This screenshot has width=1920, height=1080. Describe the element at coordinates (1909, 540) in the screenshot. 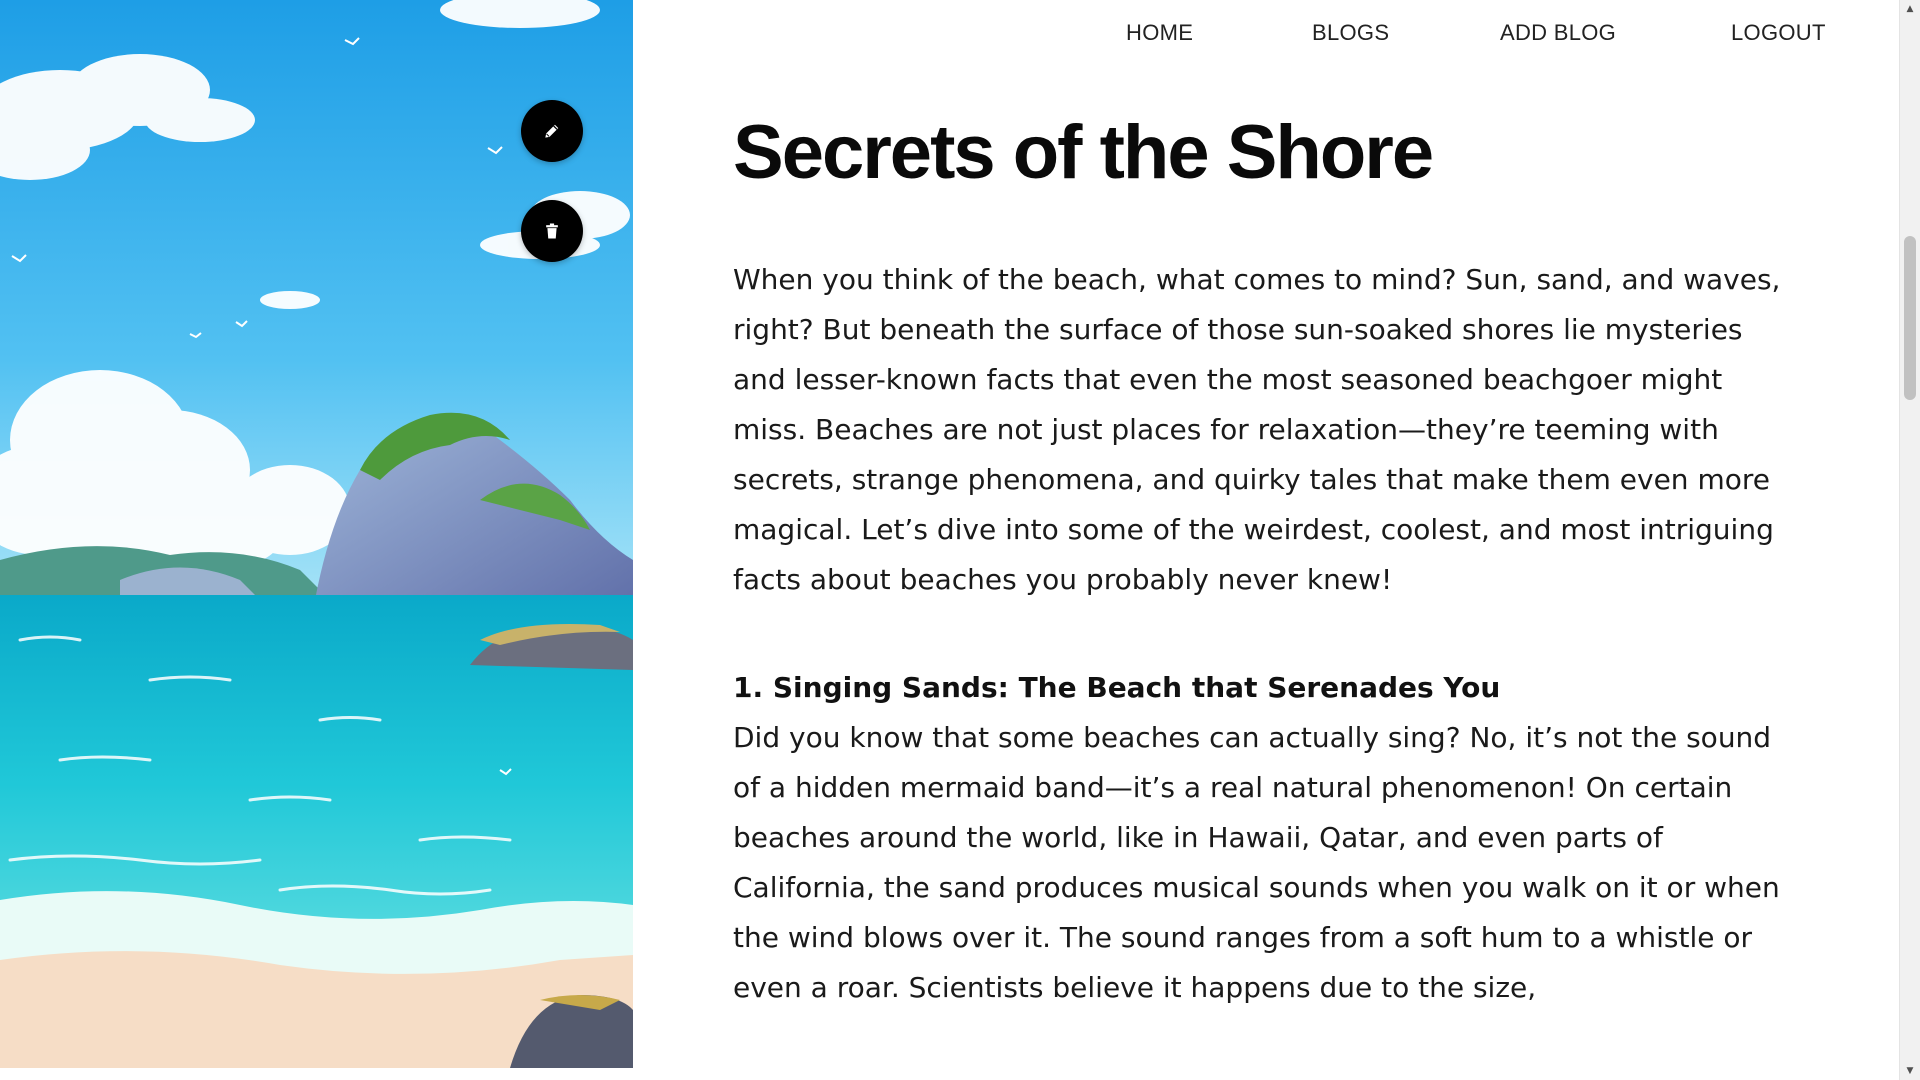

I see `page-scrollbar: ▲ ▼` at that location.